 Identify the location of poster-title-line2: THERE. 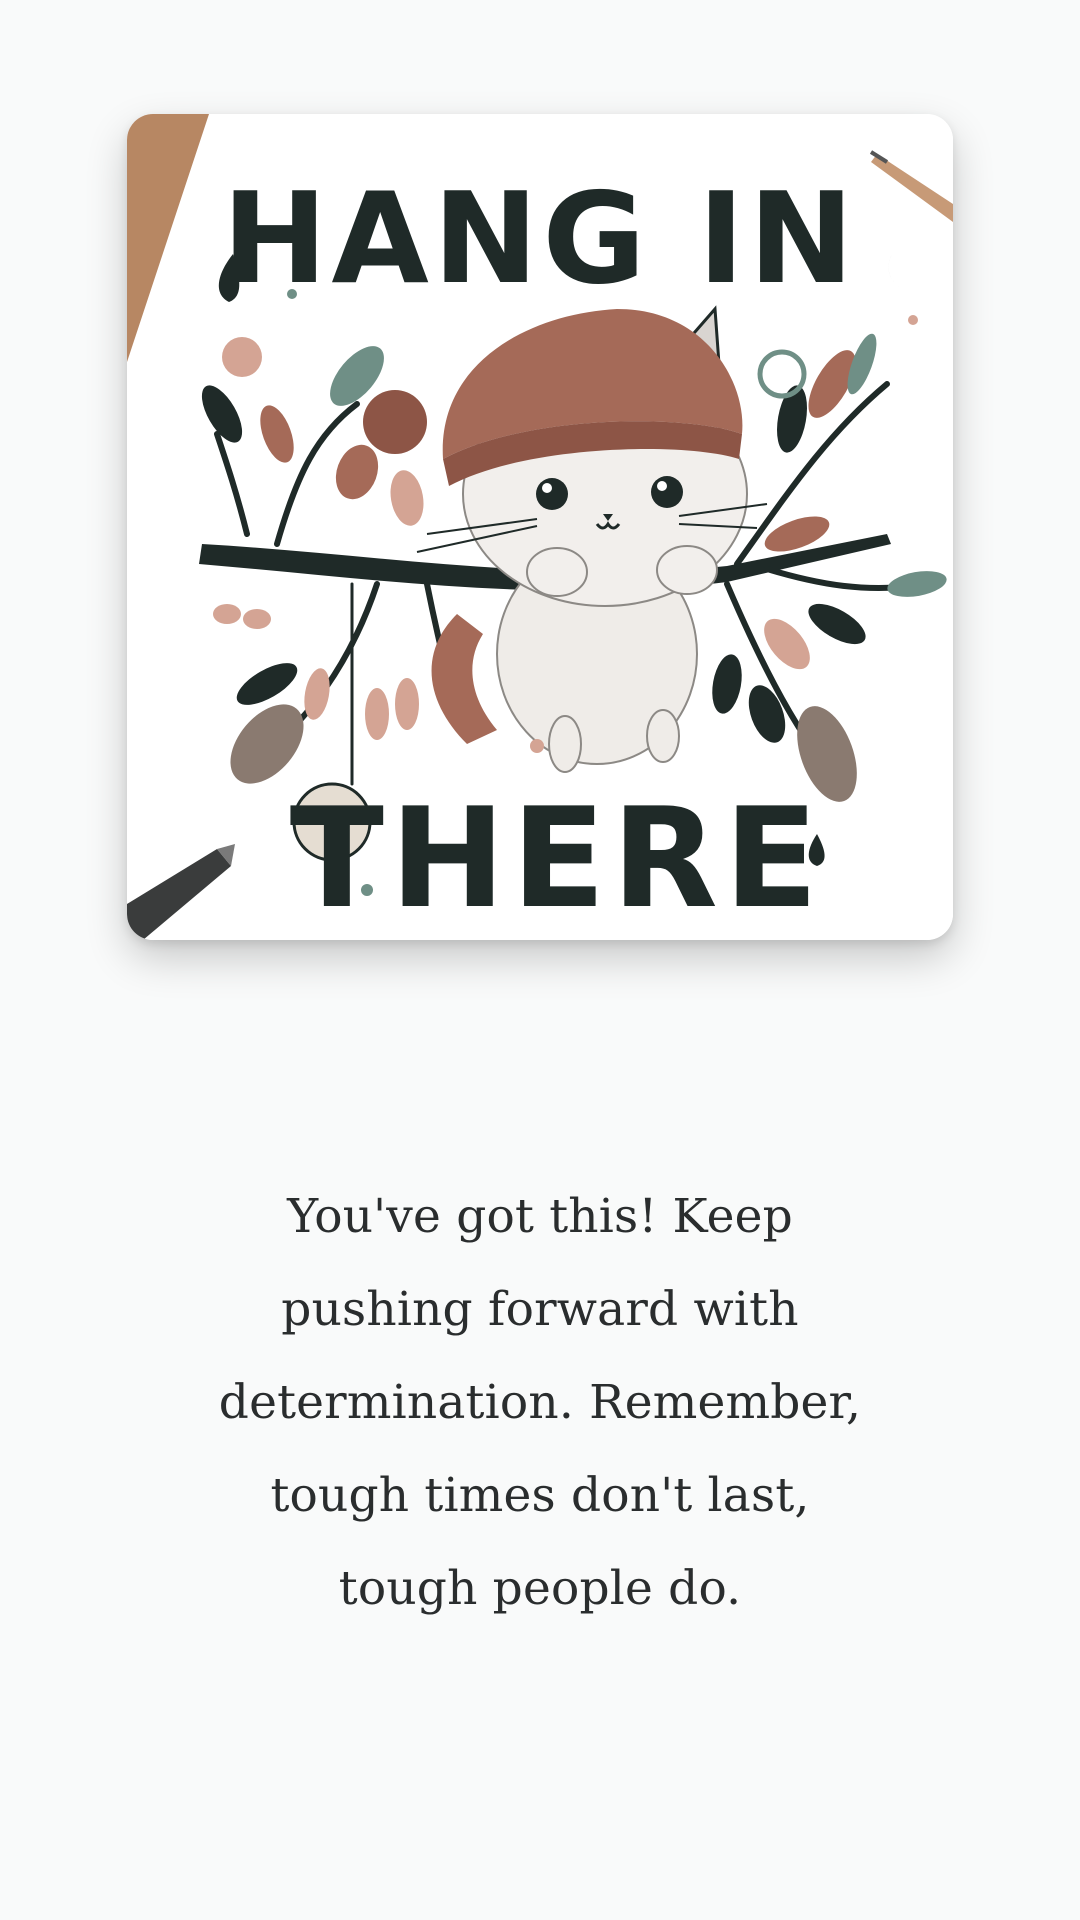
(557, 858).